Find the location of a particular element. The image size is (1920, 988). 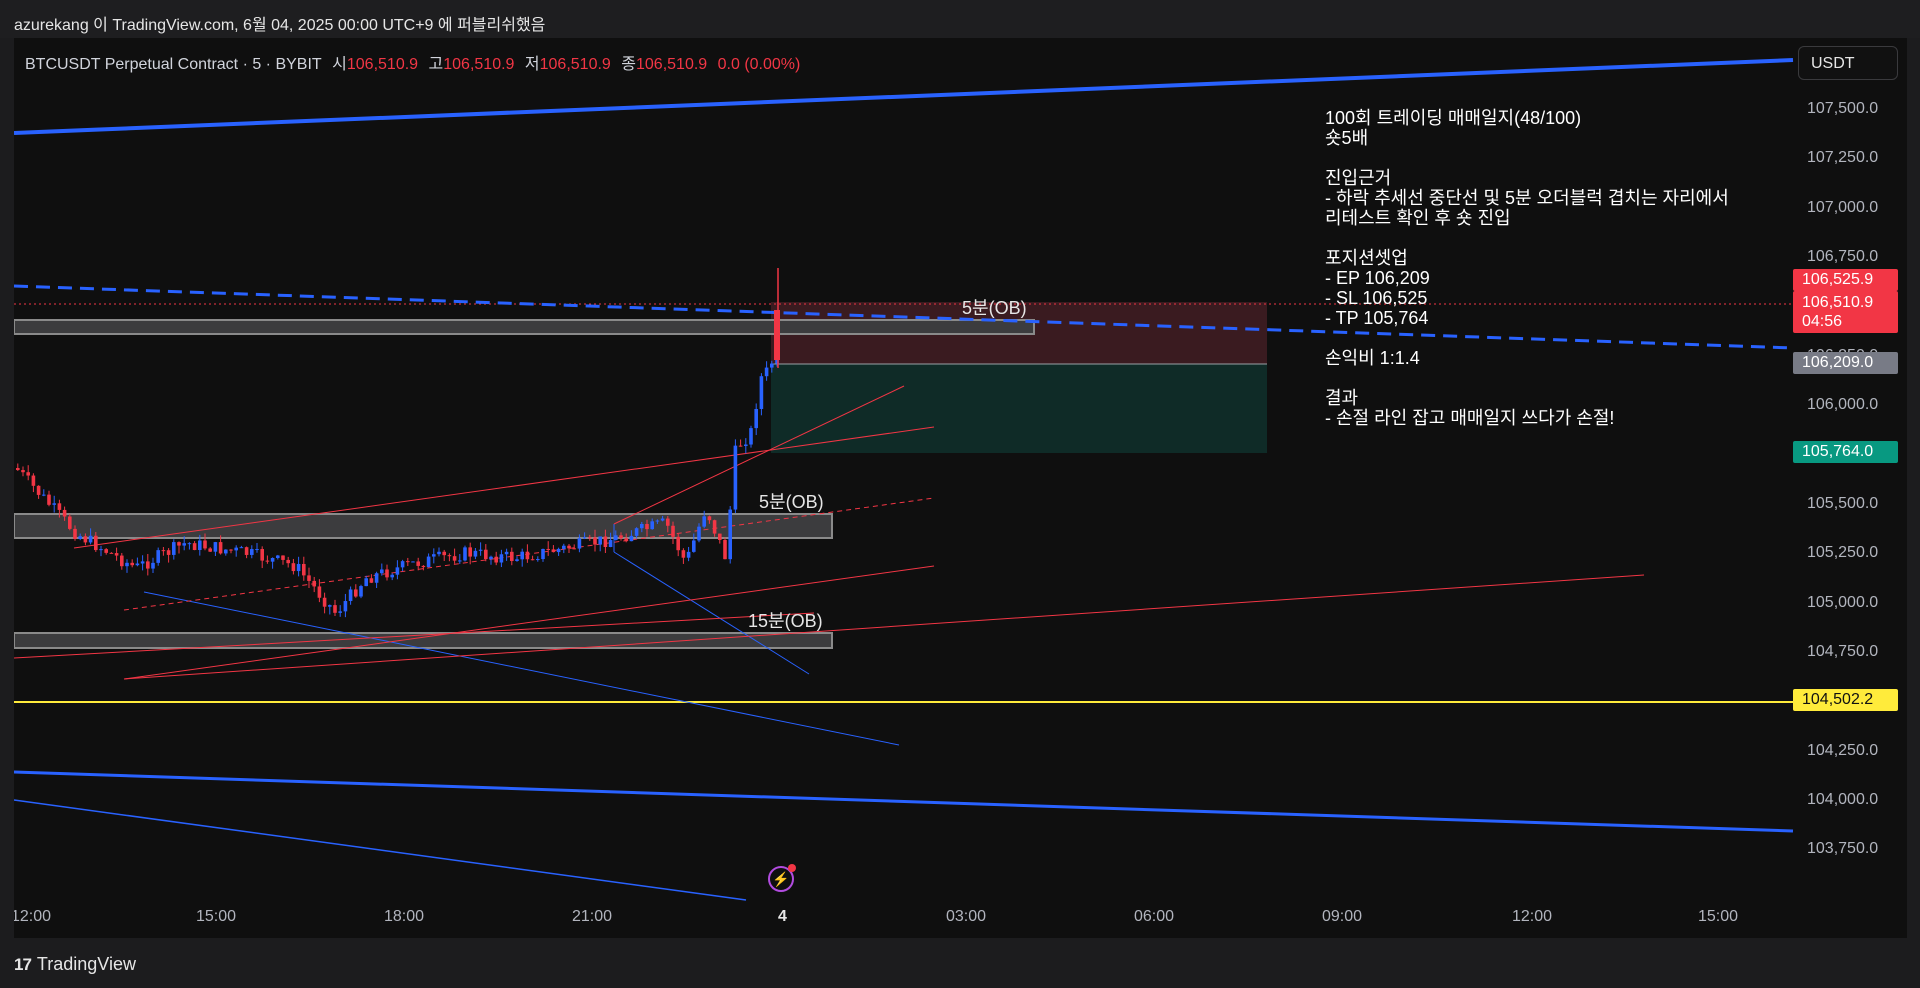

ob-label-5m-lower: 5분(OB) is located at coordinates (791, 502).